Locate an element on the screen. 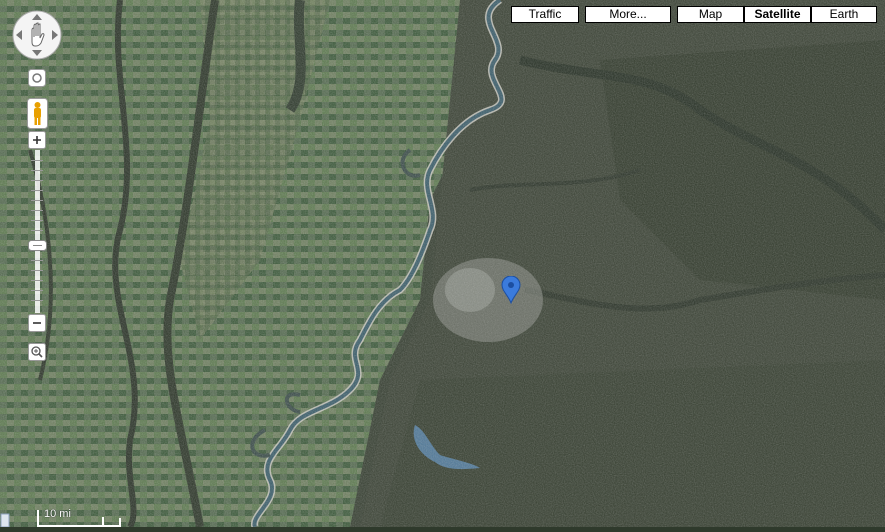 Image resolution: width=885 pixels, height=532 pixels. pan-control is located at coordinates (37, 35).